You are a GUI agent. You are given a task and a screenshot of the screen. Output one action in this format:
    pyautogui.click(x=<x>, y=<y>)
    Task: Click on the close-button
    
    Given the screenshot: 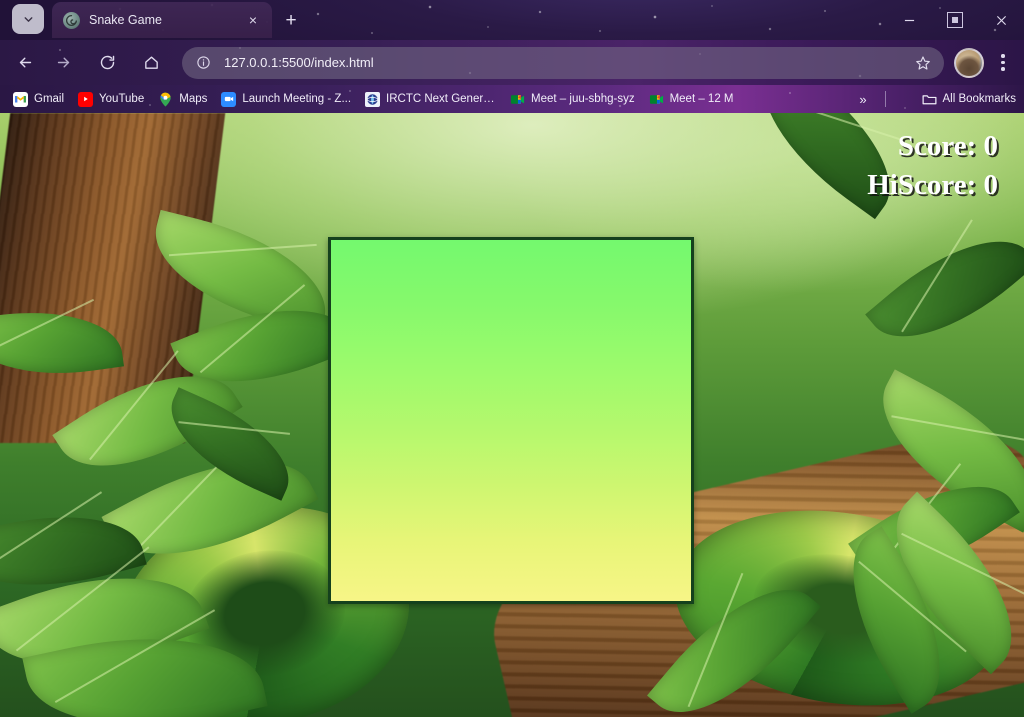 What is the action you would take?
    pyautogui.click(x=1001, y=20)
    